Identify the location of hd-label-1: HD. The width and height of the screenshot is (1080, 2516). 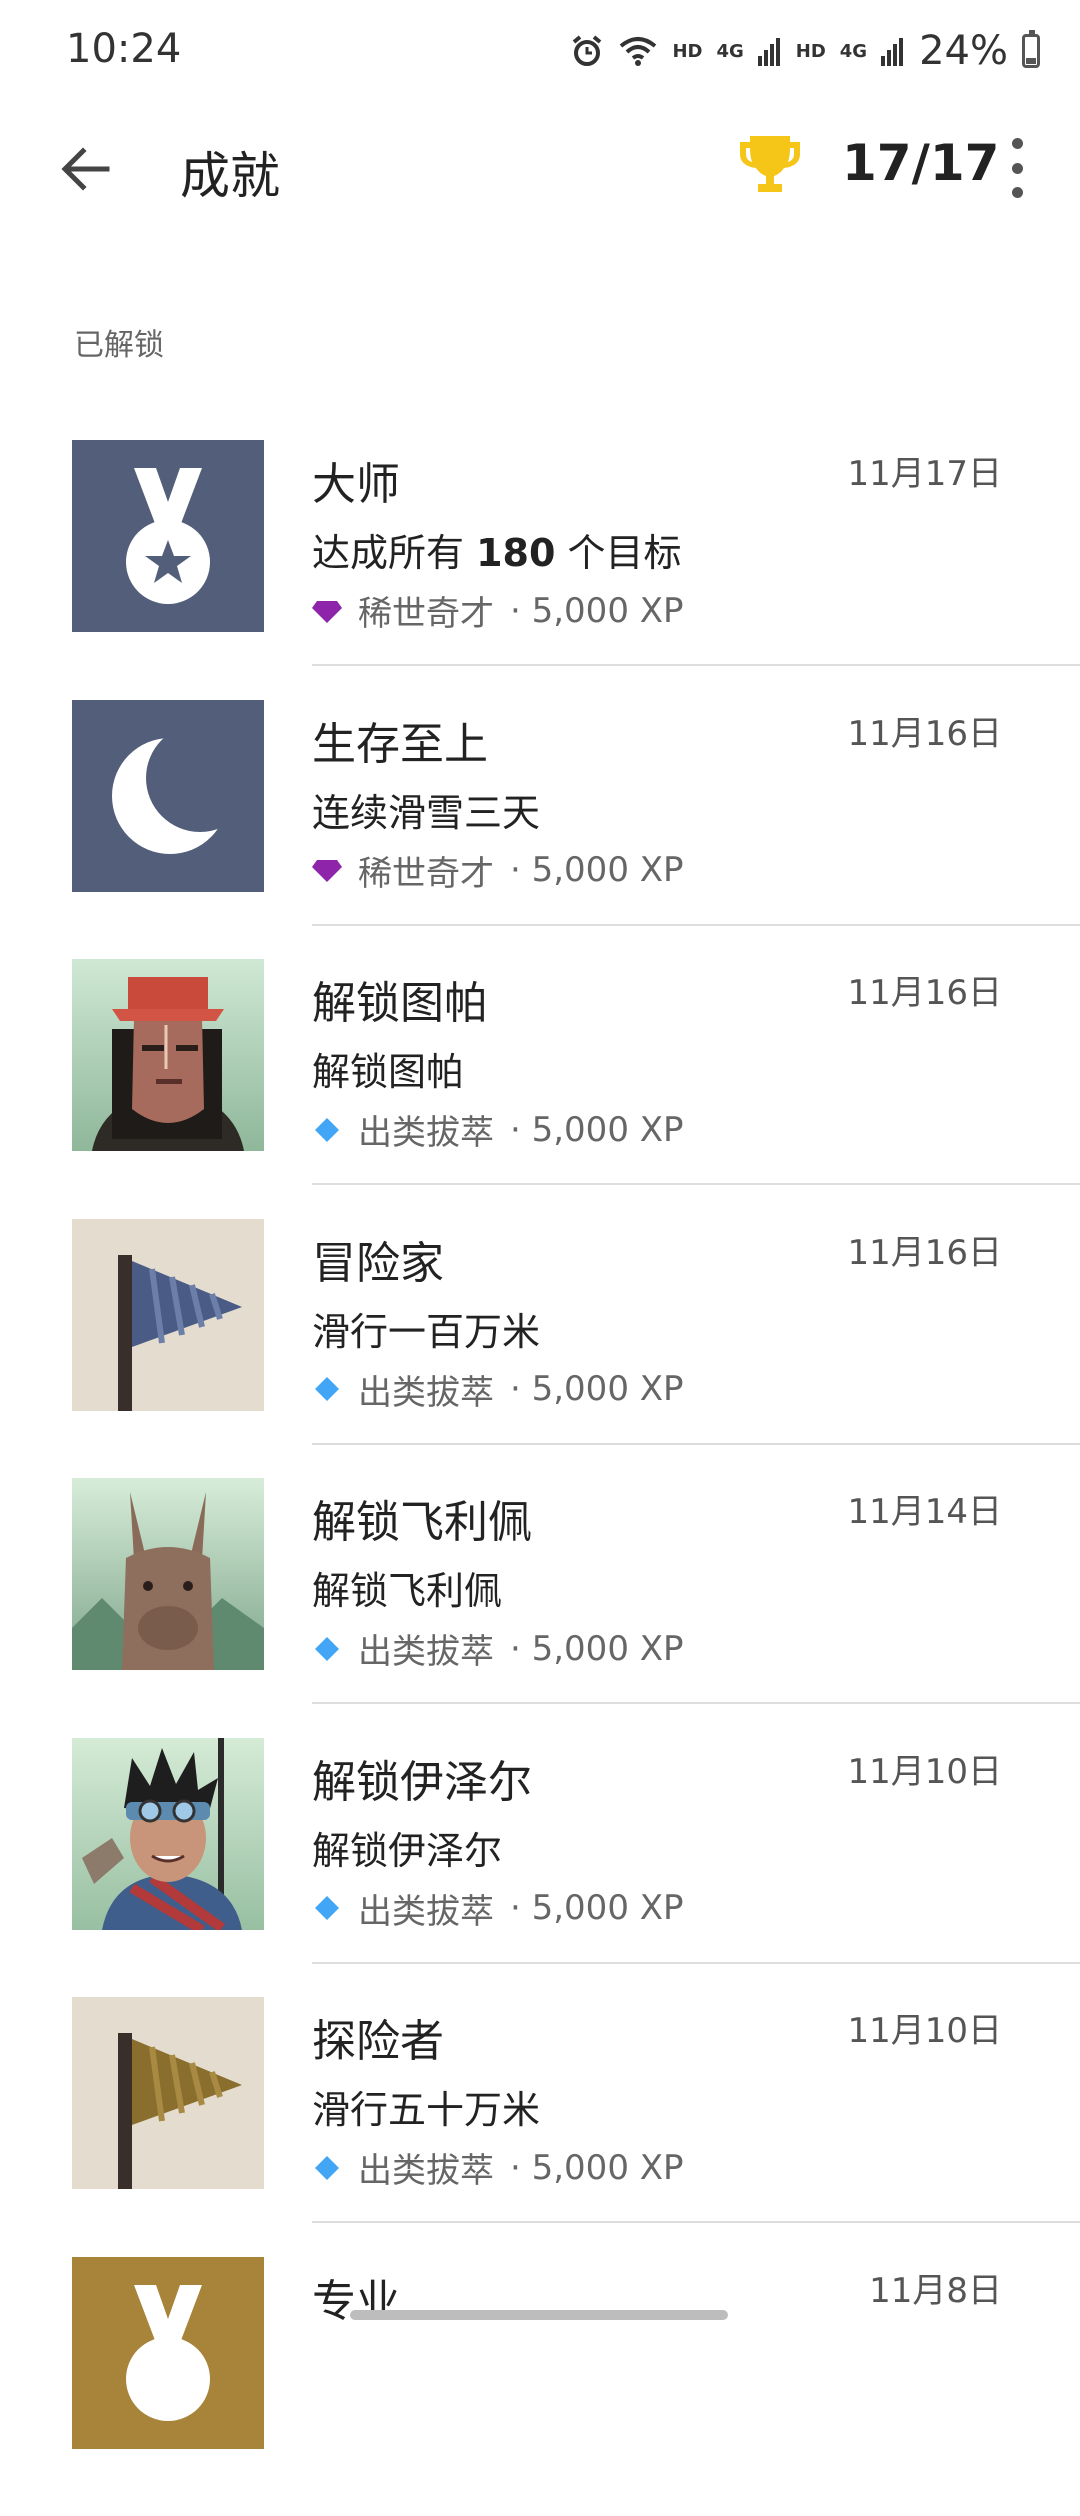
(687, 51).